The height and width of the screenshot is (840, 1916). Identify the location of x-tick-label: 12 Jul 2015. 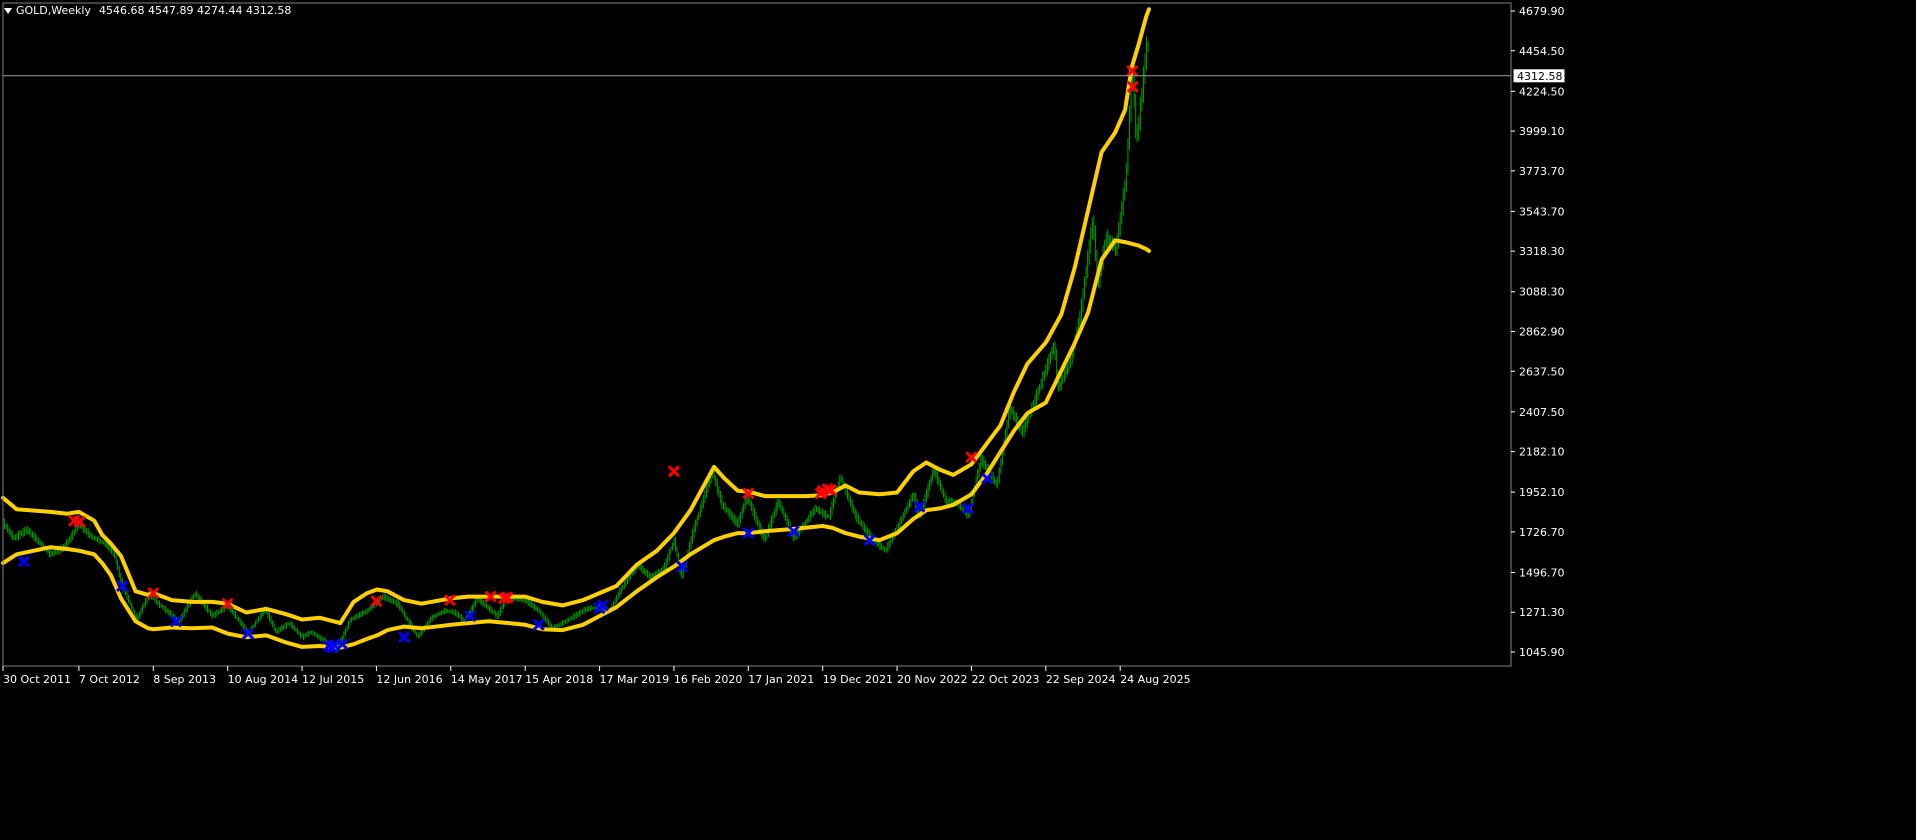
(333, 679).